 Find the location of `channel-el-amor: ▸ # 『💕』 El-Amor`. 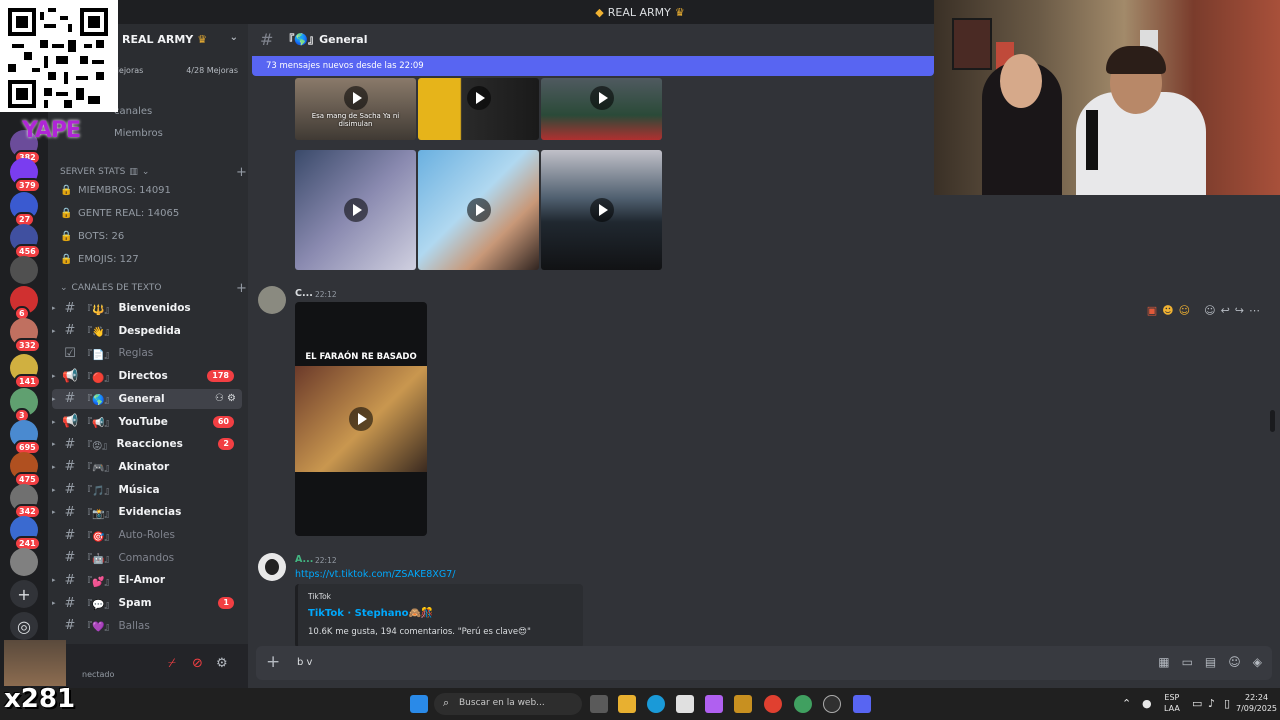

channel-el-amor: ▸ # 『💕』 El-Amor is located at coordinates (147, 580).